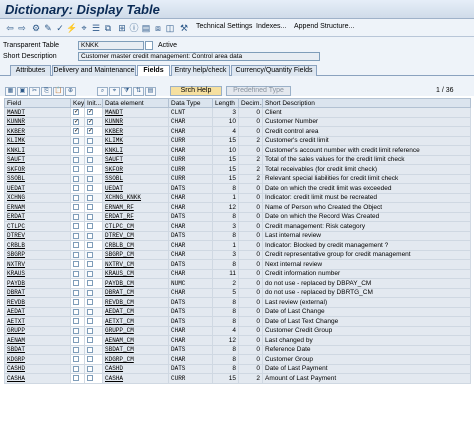 The width and height of the screenshot is (474, 439). What do you see at coordinates (135, 245) in the screenshot?
I see `data-element-cell: CRBLB_CM` at bounding box center [135, 245].